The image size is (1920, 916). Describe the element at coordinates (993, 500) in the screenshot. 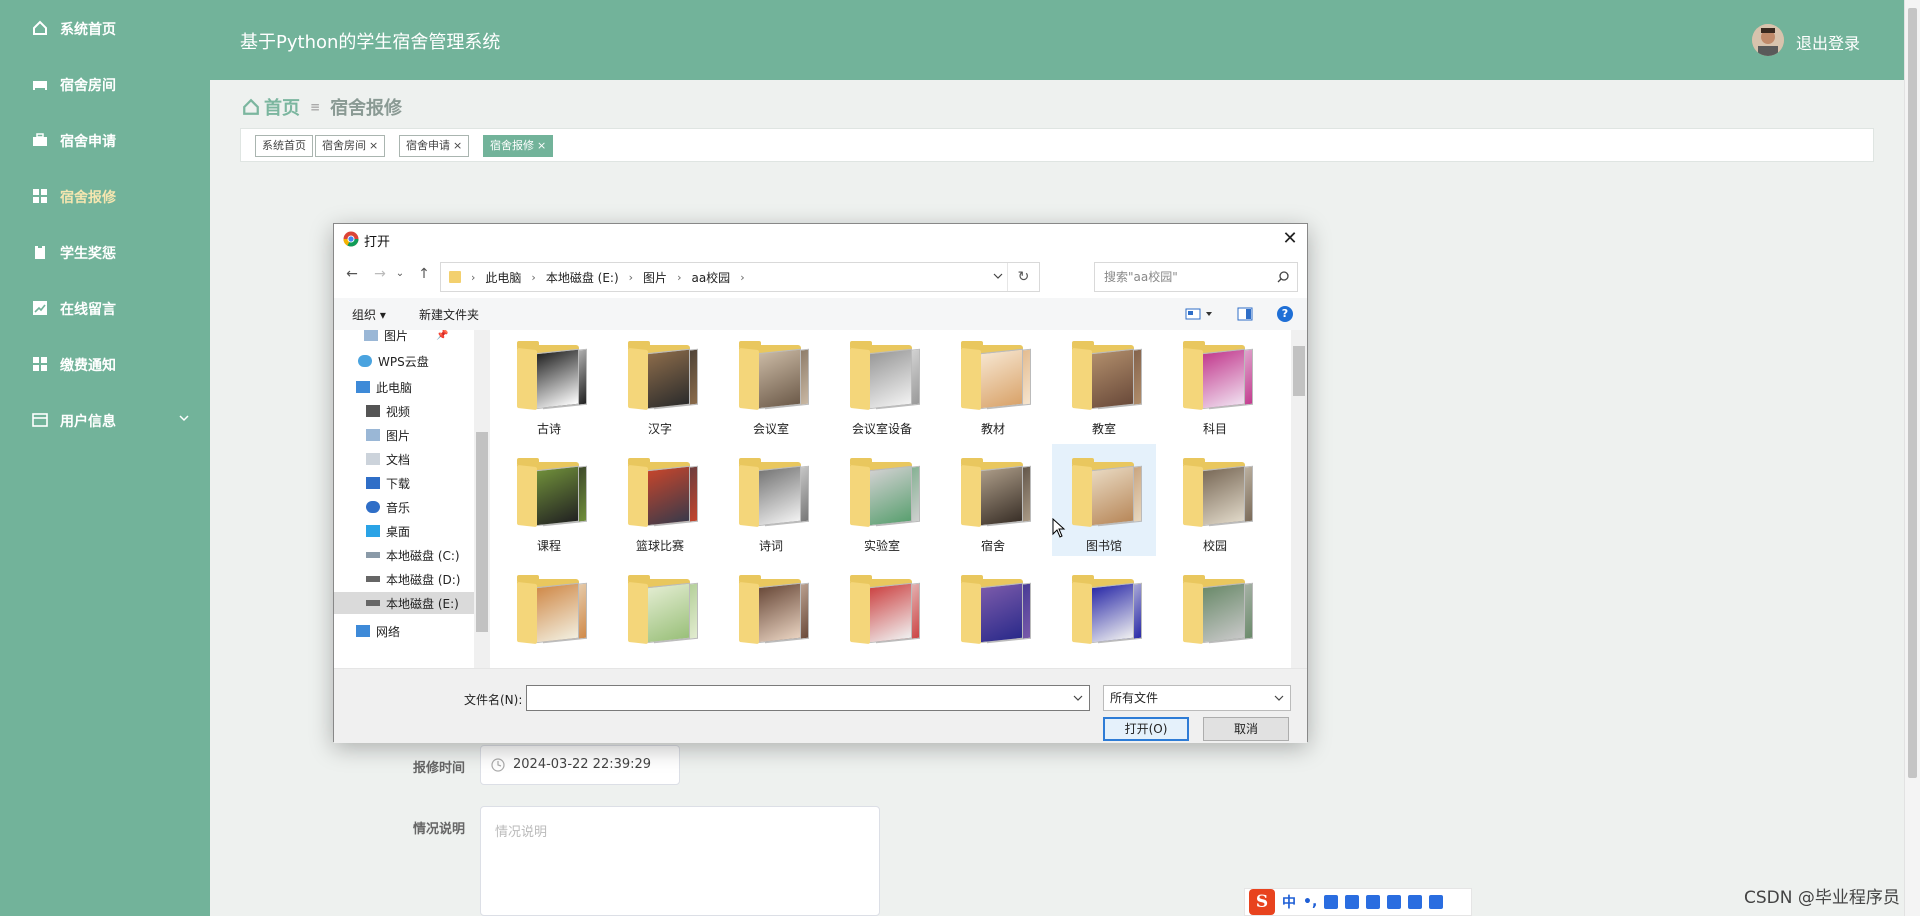

I see `folder-item: 宿舍` at that location.